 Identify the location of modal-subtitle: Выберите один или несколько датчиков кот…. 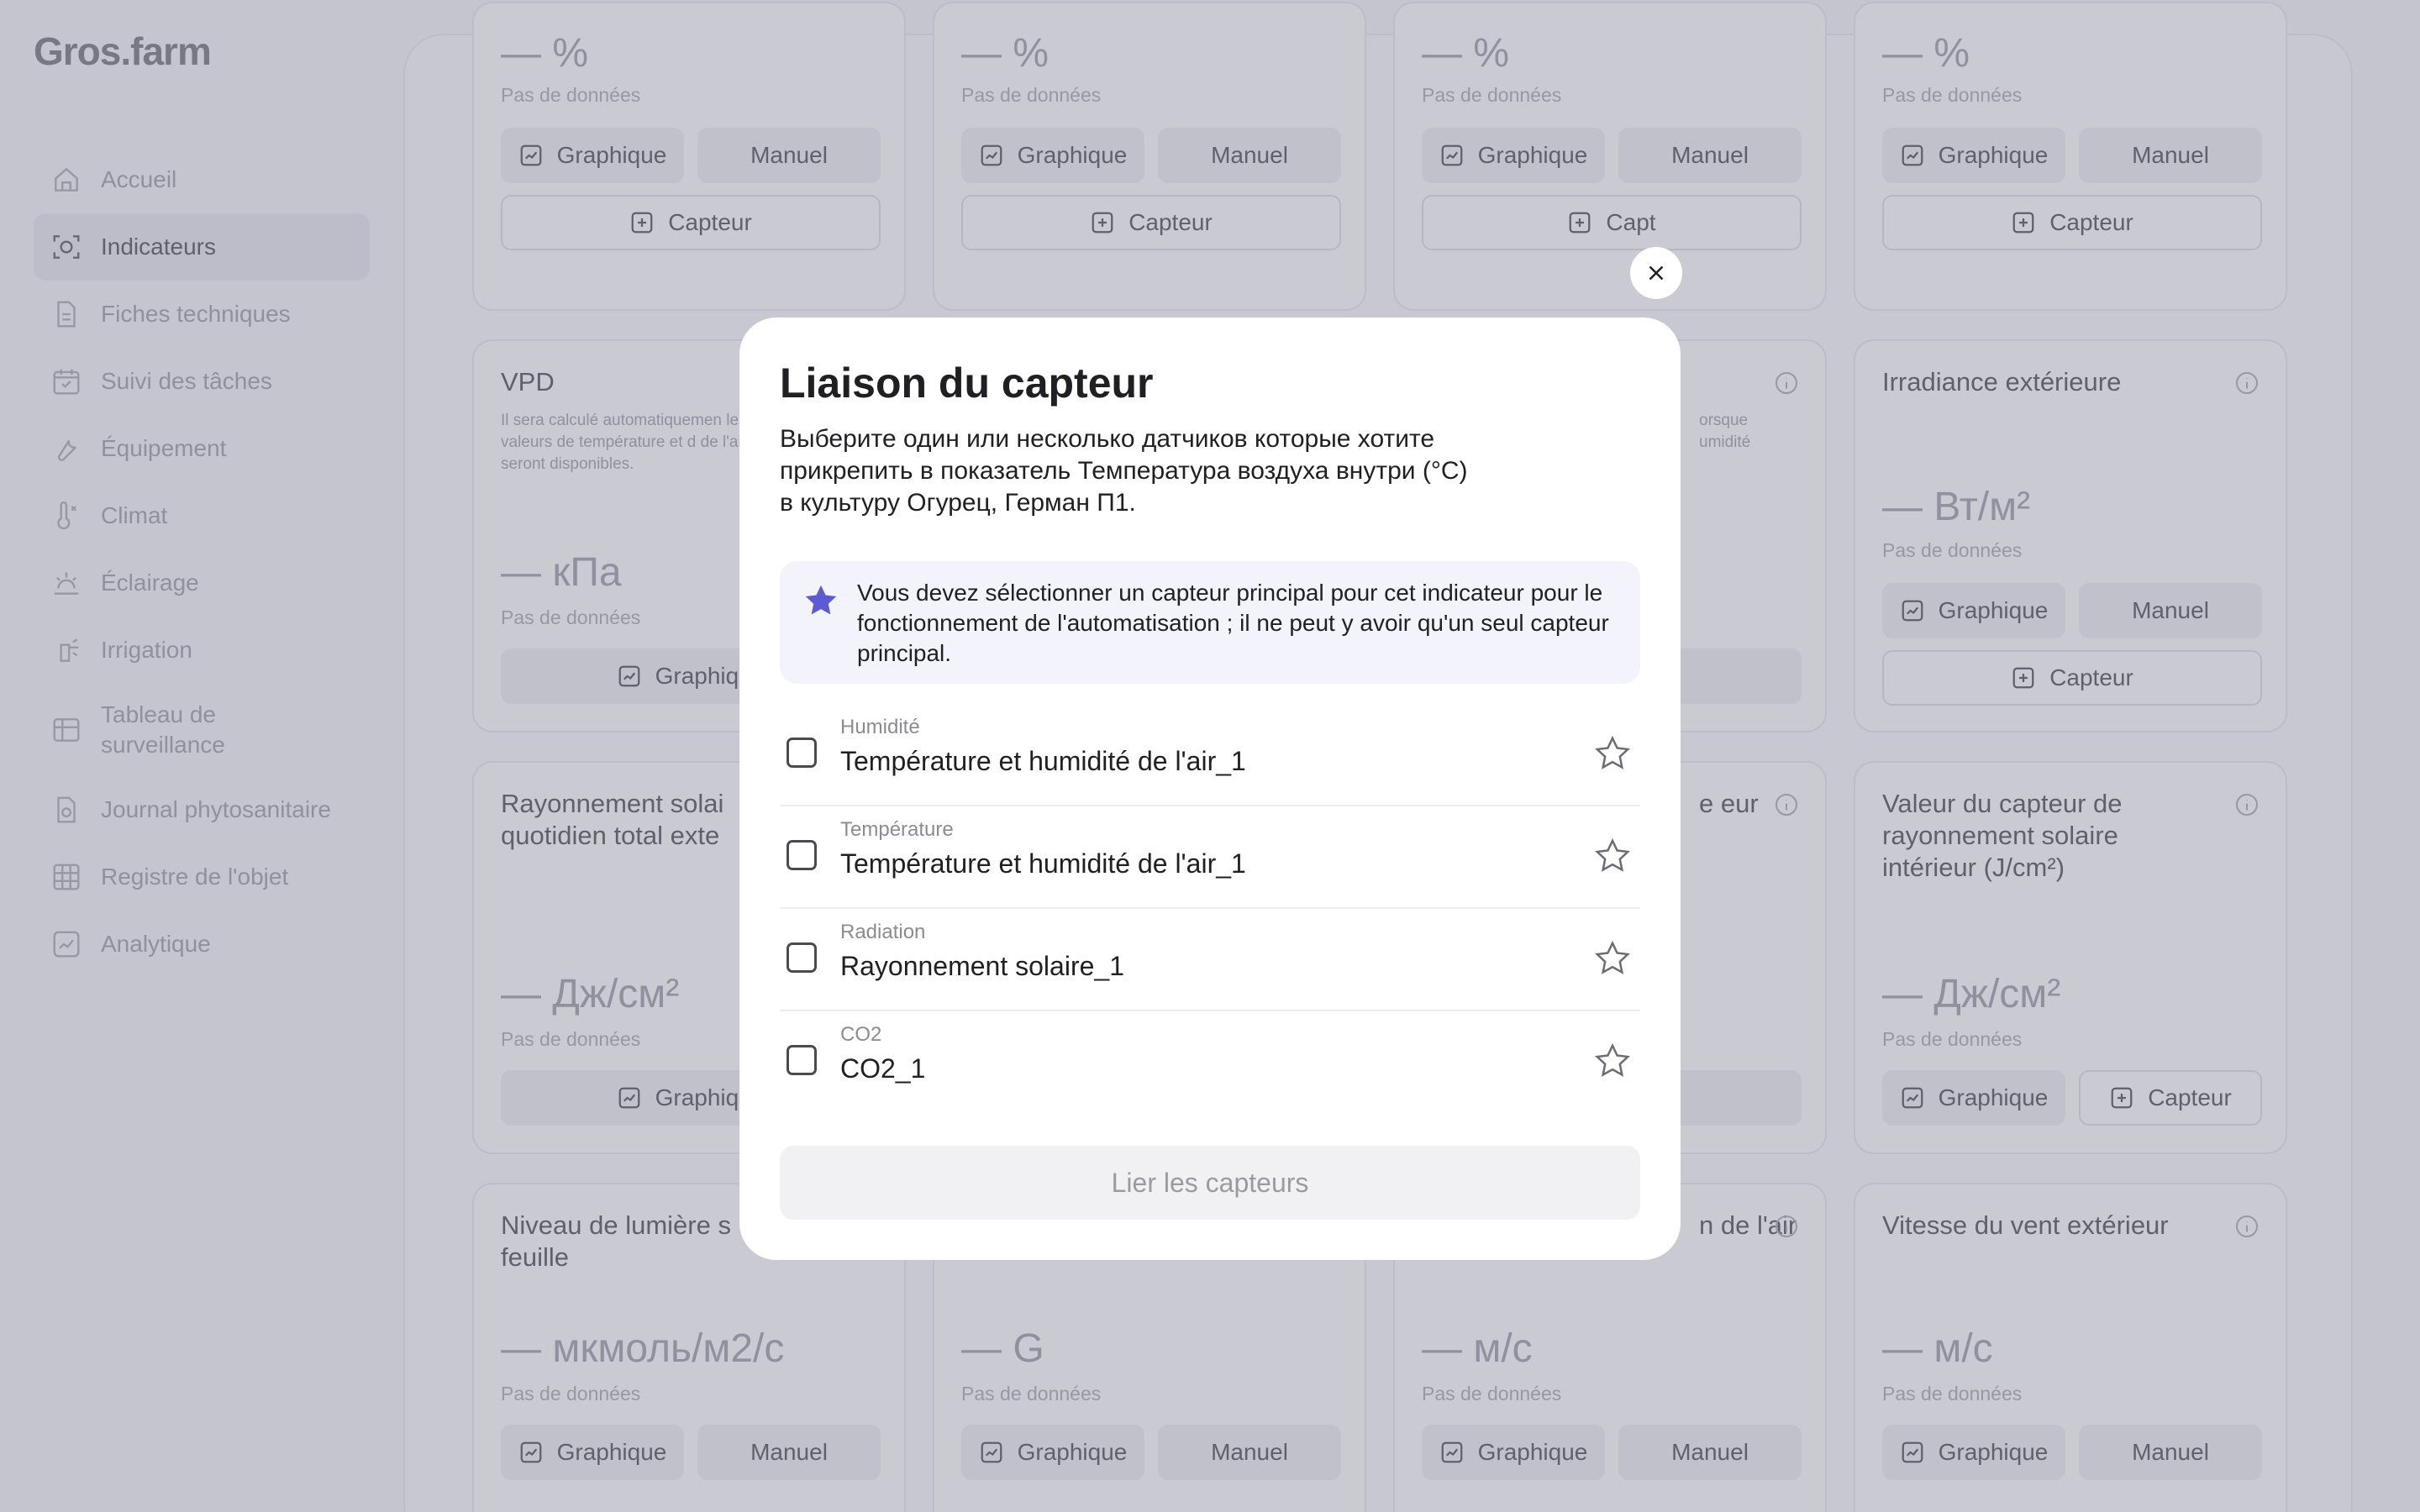
(1210, 471).